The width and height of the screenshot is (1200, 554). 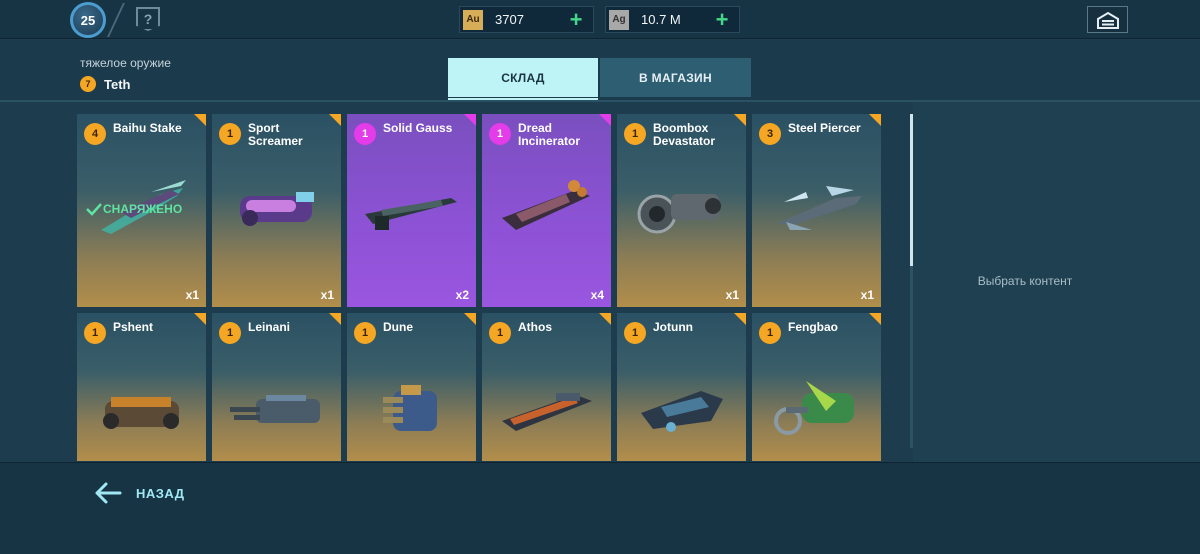 I want to click on silver-coin-icon: Ag, so click(x=619, y=19).